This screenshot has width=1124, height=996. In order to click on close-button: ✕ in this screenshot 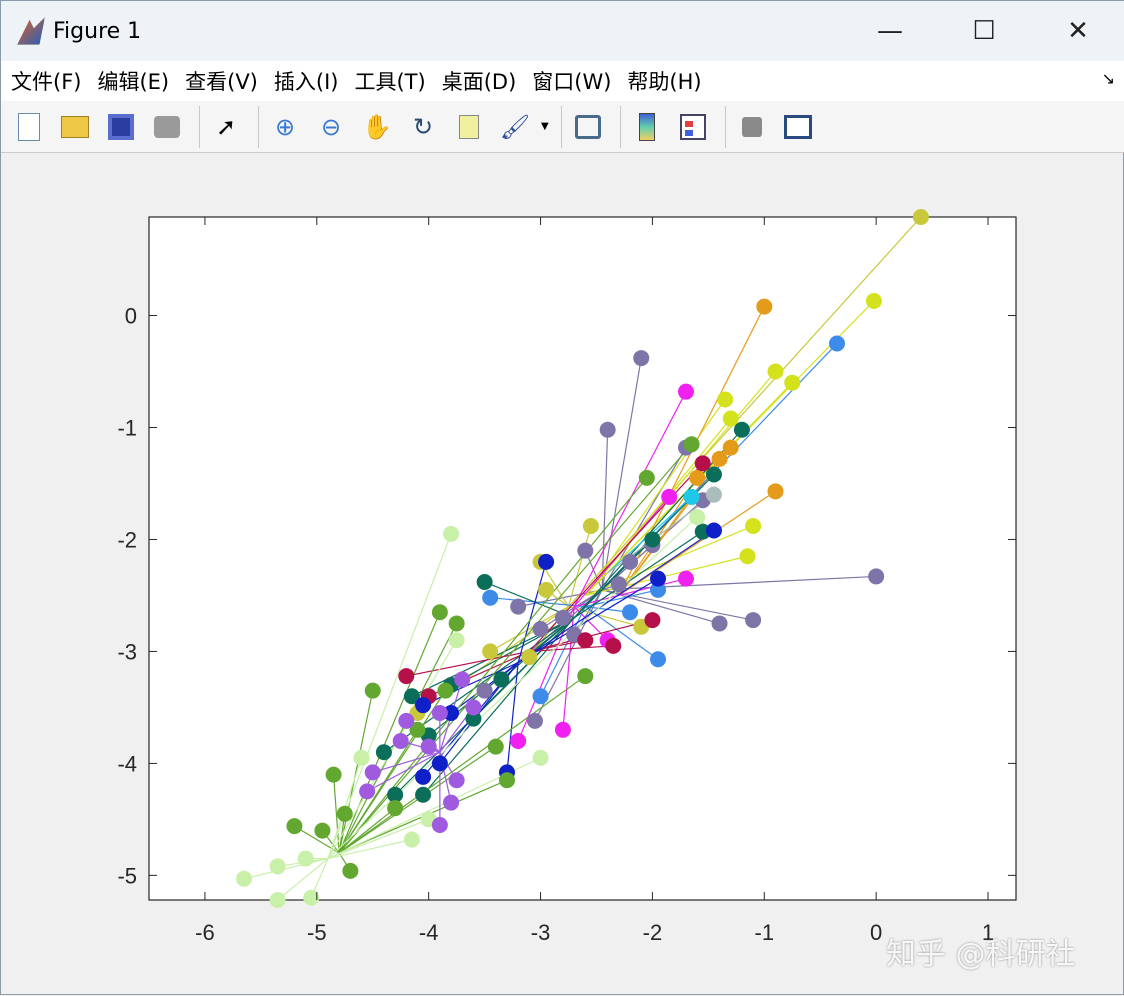, I will do `click(1077, 31)`.